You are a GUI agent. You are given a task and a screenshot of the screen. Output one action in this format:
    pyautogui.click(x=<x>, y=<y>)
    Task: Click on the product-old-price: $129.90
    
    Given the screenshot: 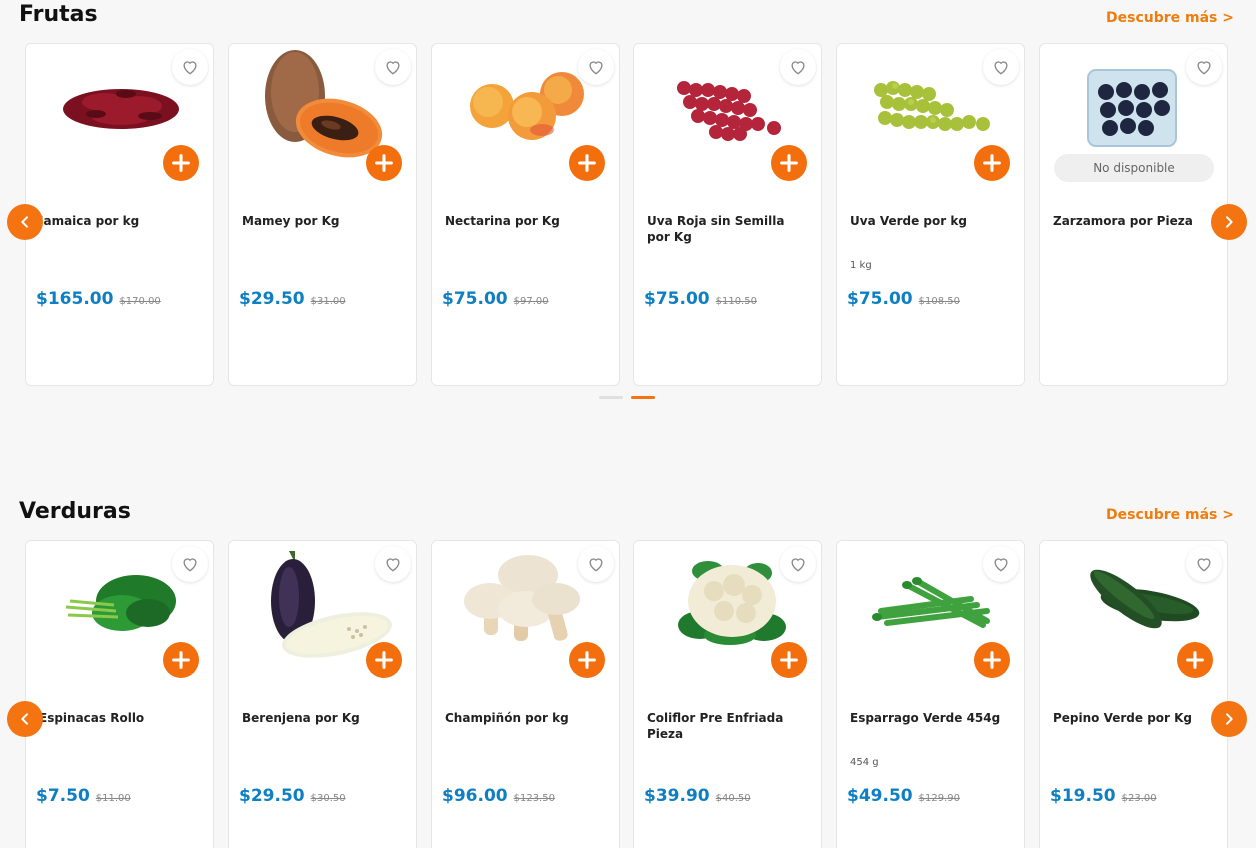 What is the action you would take?
    pyautogui.click(x=939, y=798)
    